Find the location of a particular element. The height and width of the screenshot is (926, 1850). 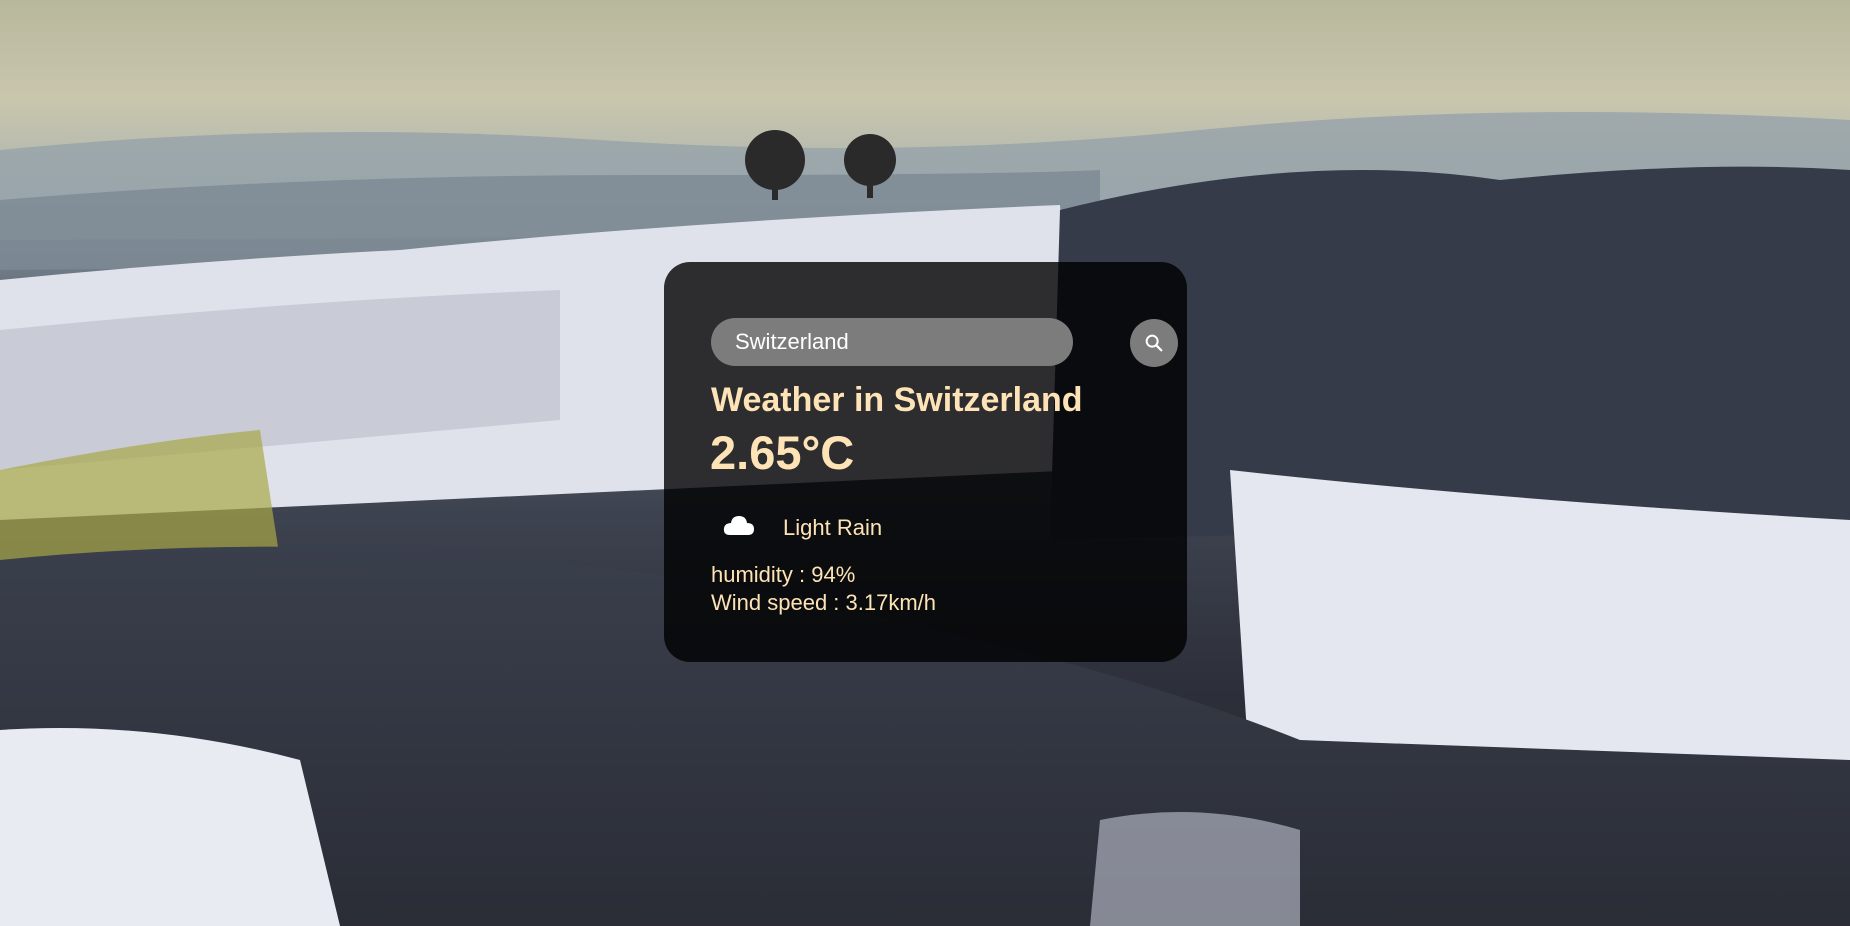

humidity: humidity : 94% is located at coordinates (783, 574).